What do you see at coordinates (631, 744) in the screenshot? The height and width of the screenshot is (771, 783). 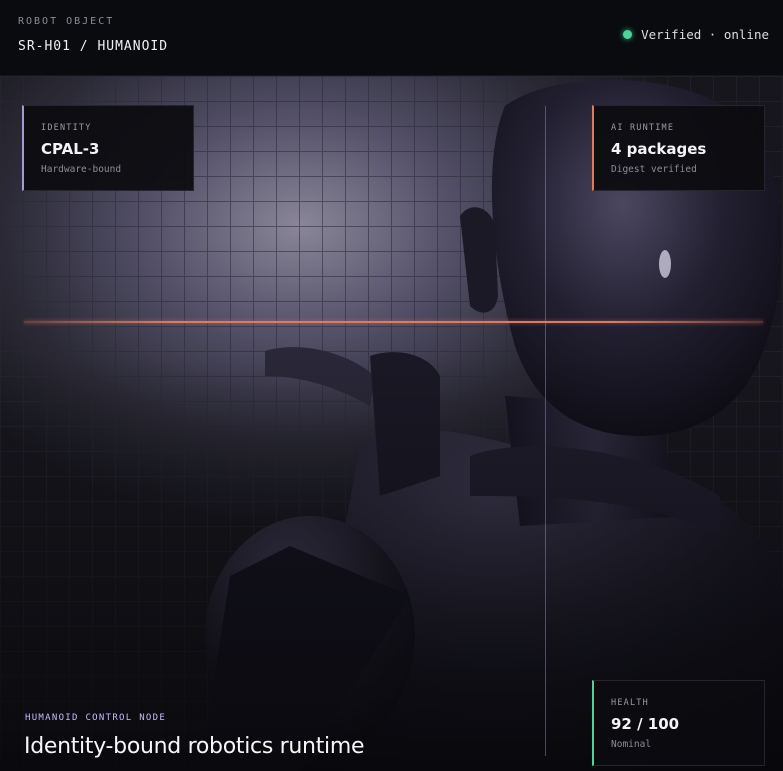 I see `health-sub: Nominal` at bounding box center [631, 744].